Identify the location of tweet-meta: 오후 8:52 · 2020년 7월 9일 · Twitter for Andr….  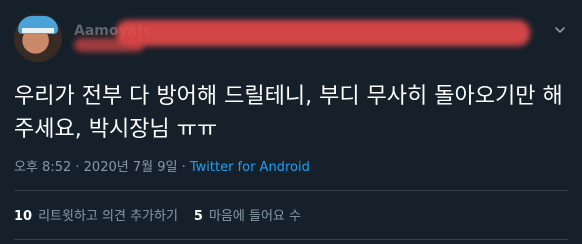
(162, 165).